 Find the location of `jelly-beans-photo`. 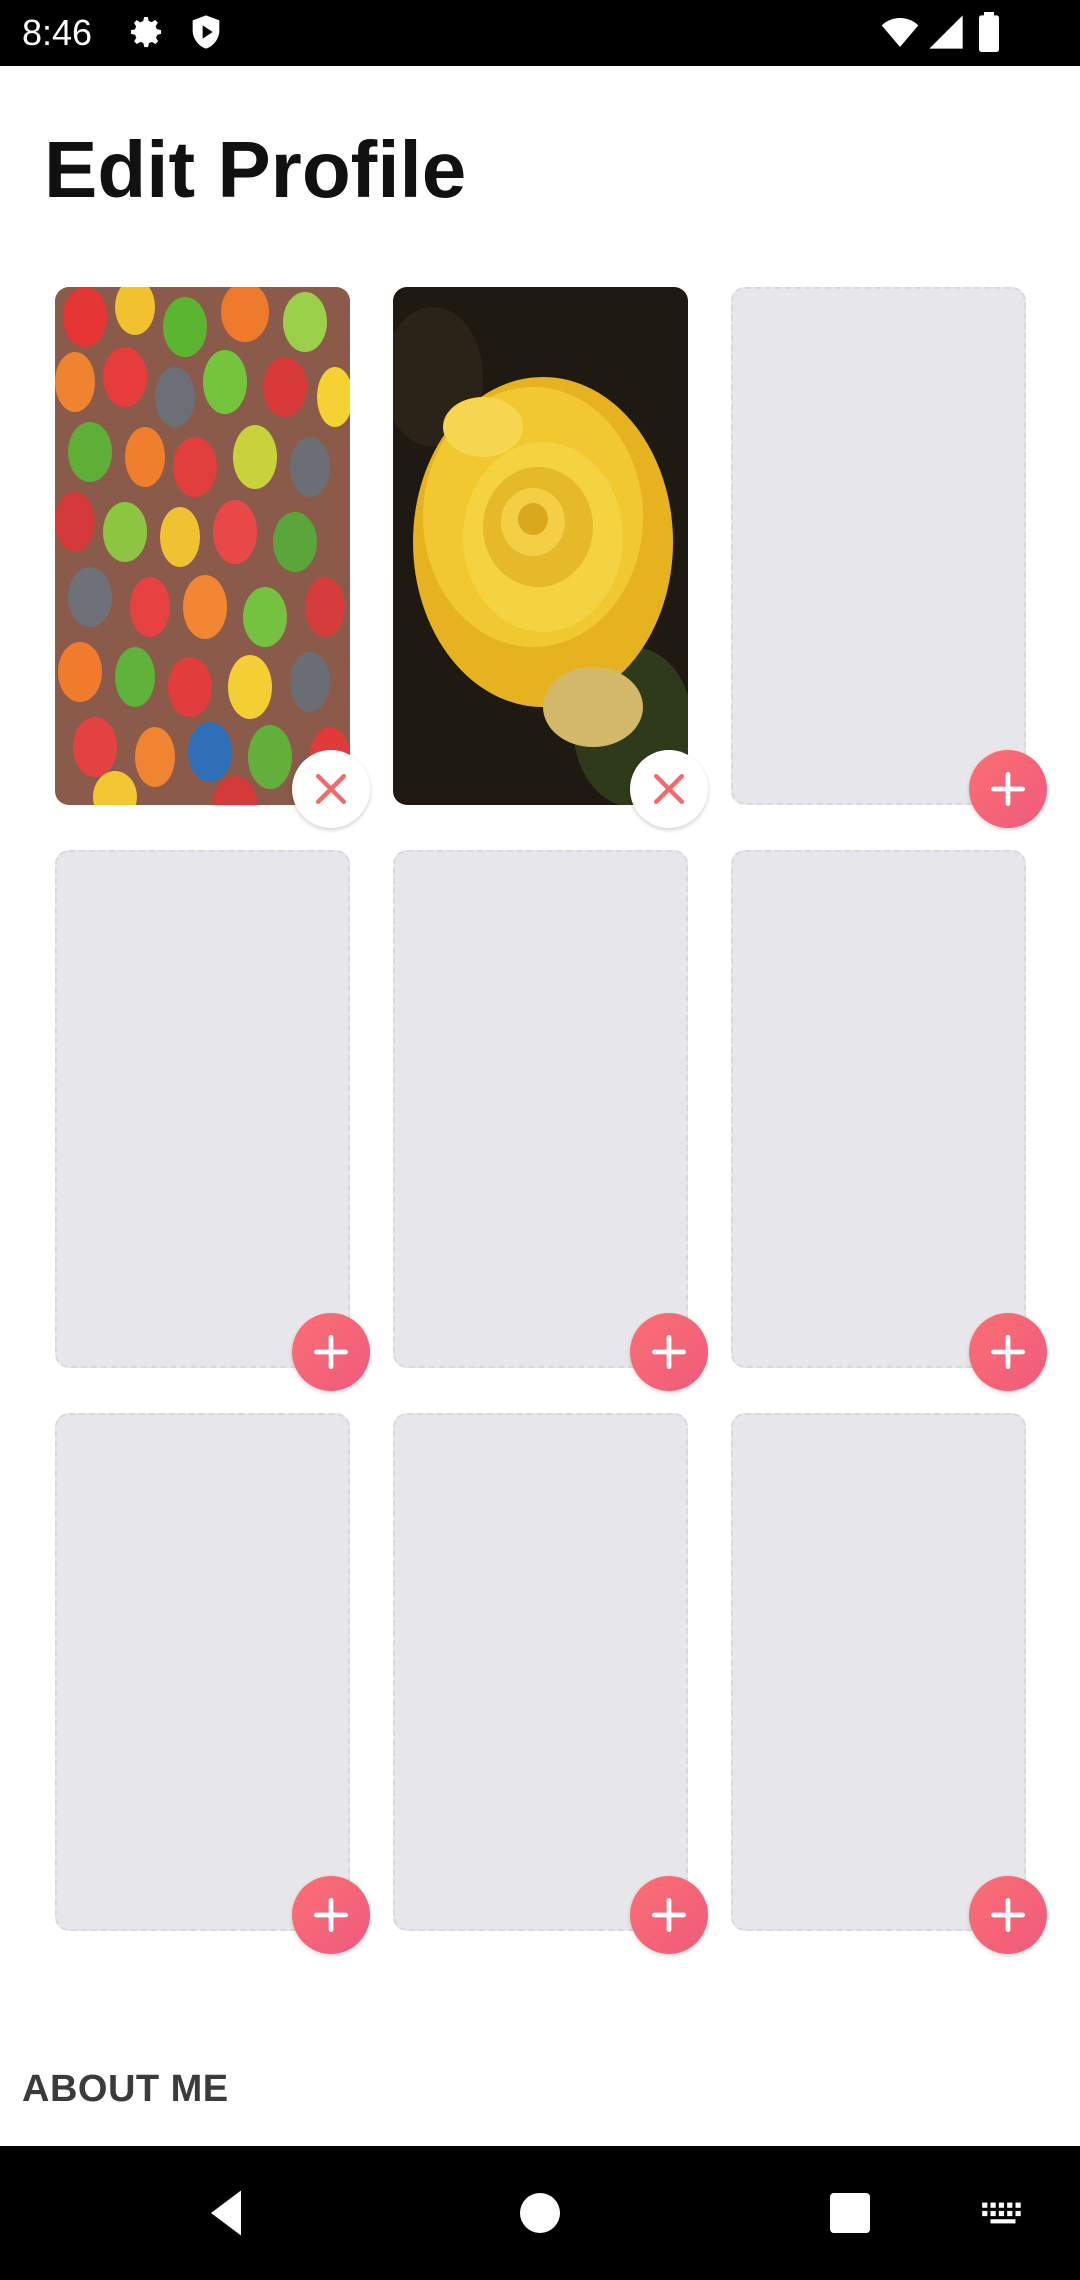

jelly-beans-photo is located at coordinates (202, 546).